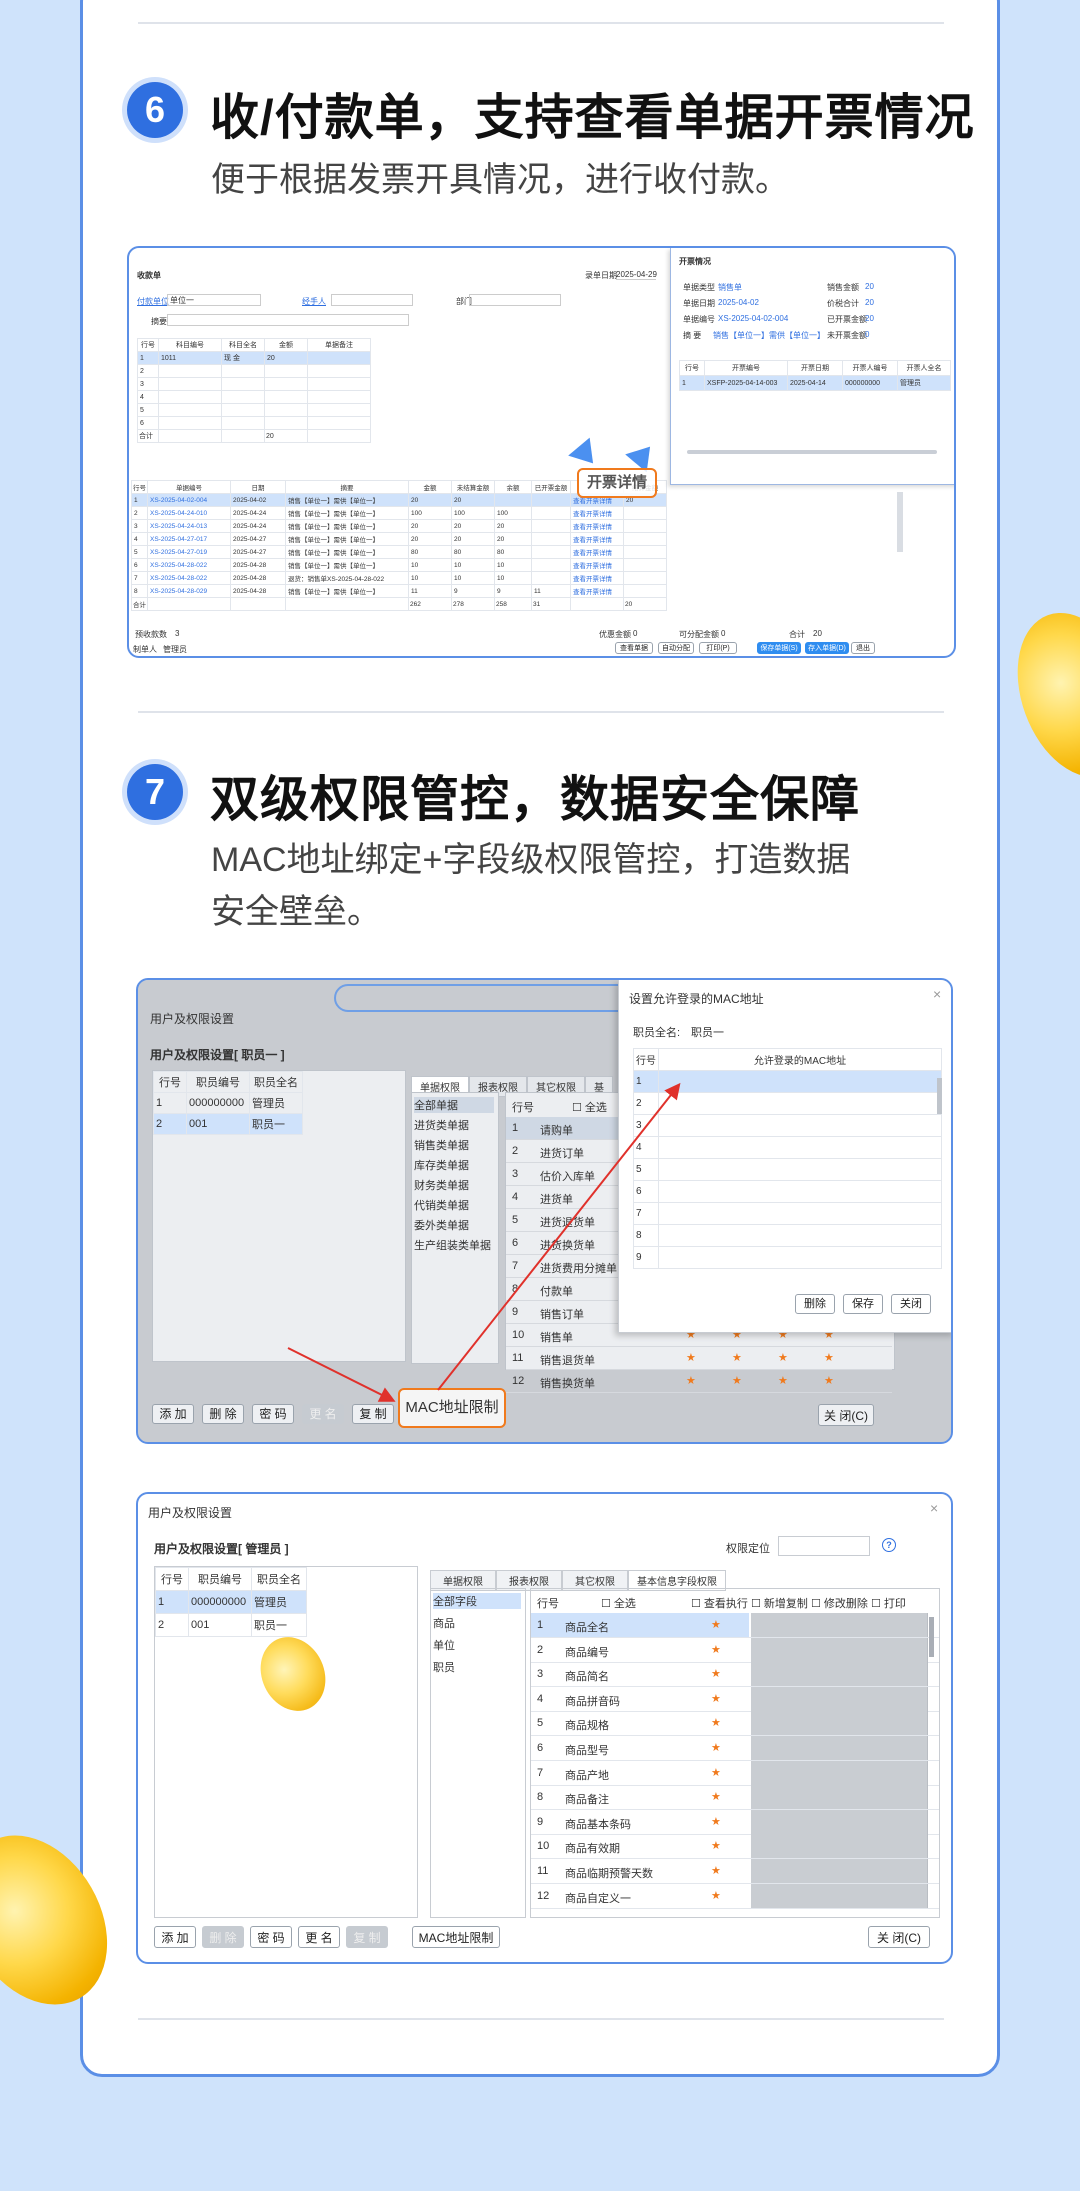 The image size is (1080, 2191). I want to click on table-row: 12 商品自定义一 ★, so click(735, 1896).